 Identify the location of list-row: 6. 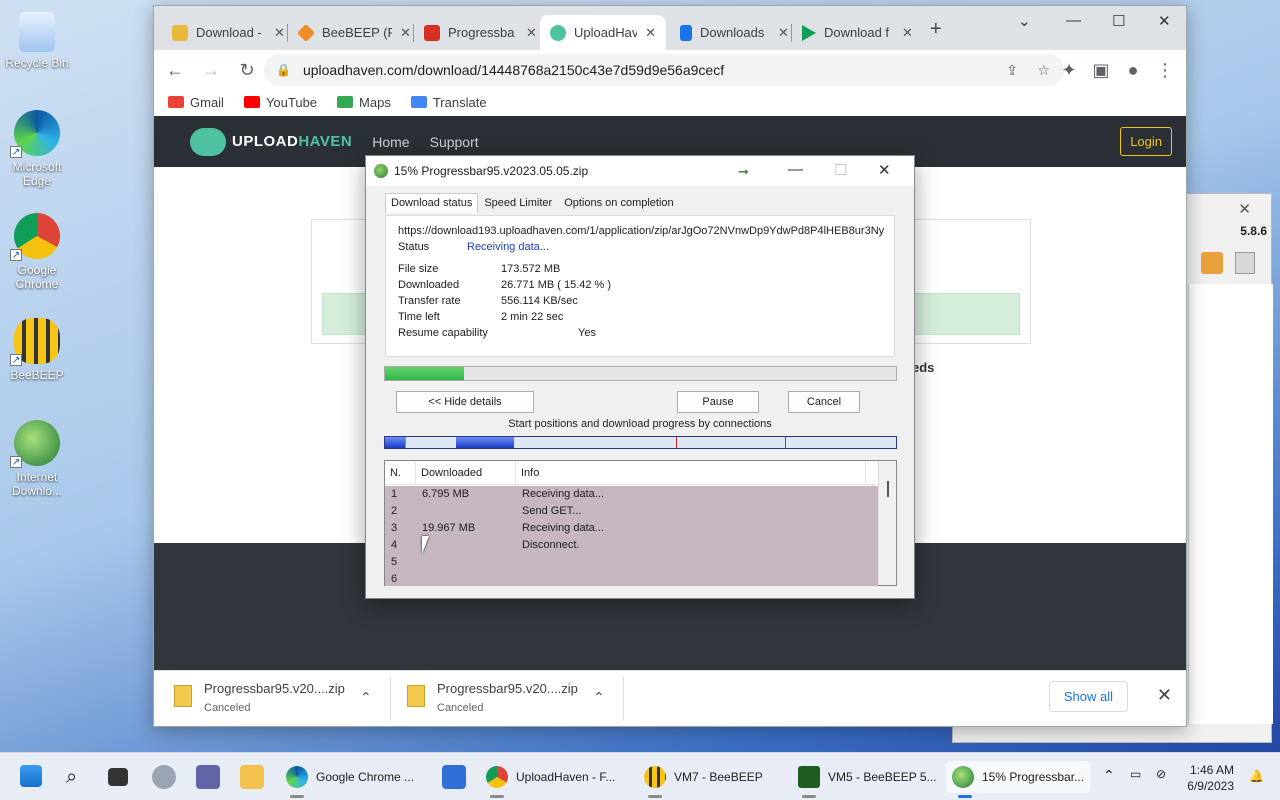
(631, 579).